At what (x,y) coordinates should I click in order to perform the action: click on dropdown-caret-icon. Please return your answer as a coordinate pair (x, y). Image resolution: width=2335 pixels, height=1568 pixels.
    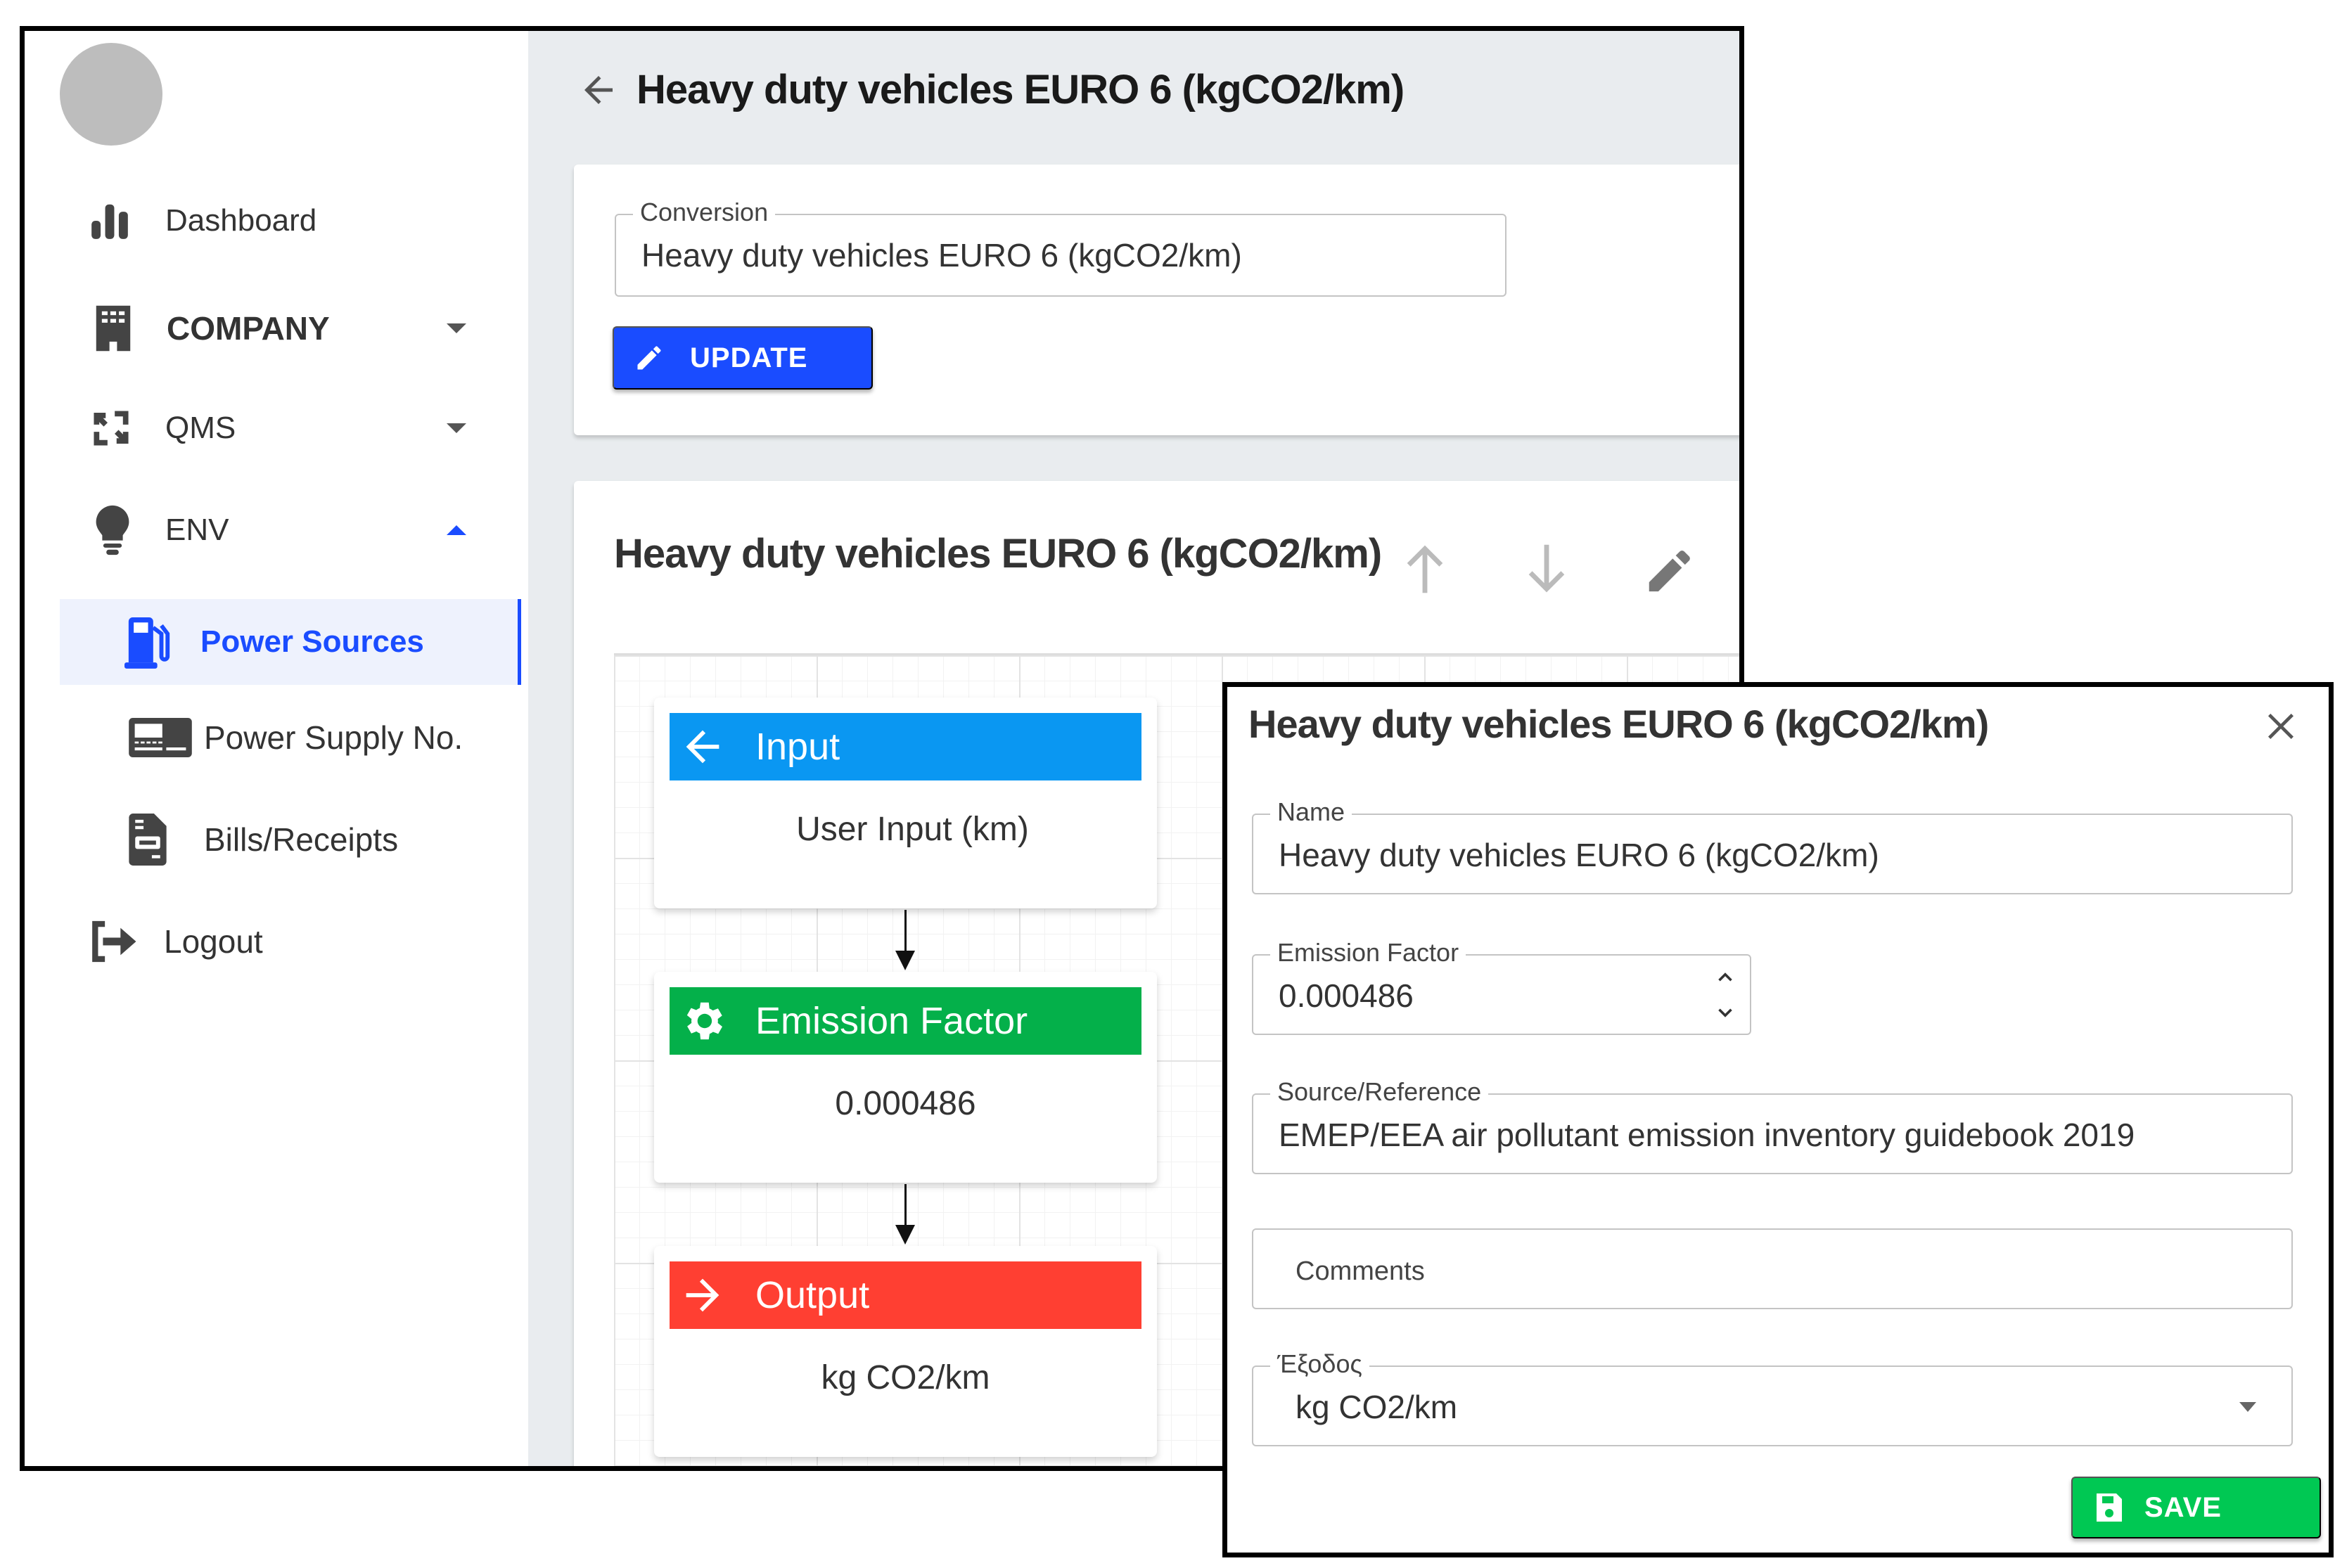
    Looking at the image, I should click on (2247, 1407).